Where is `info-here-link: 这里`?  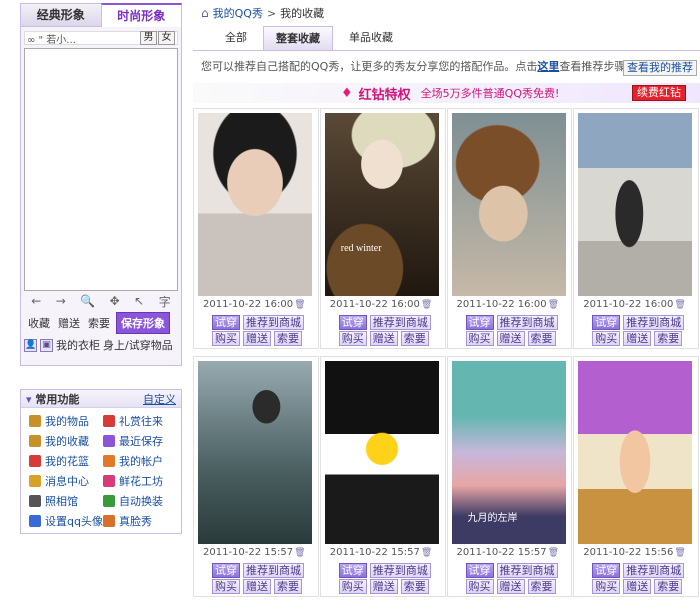 info-here-link: 这里 is located at coordinates (548, 66).